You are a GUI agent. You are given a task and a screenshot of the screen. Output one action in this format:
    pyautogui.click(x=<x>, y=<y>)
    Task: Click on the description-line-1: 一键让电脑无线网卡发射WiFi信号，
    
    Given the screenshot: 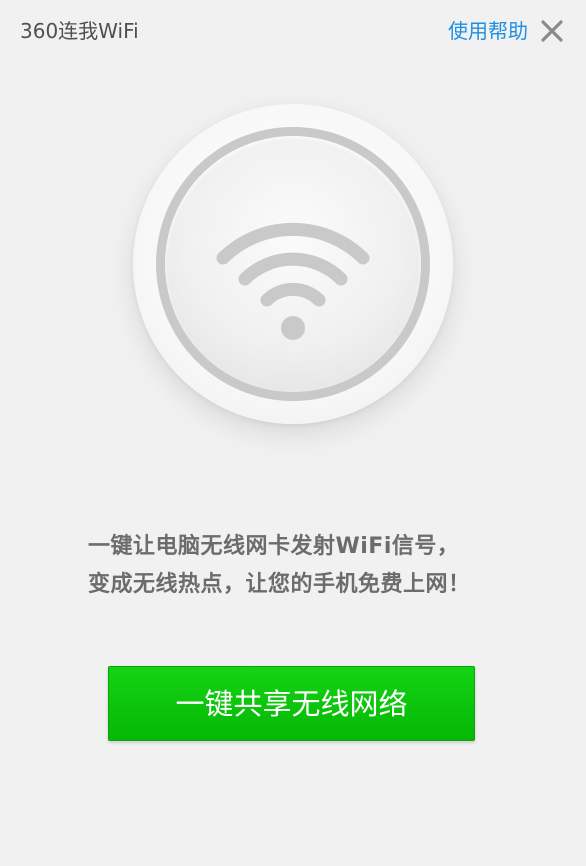 What is the action you would take?
    pyautogui.click(x=274, y=546)
    